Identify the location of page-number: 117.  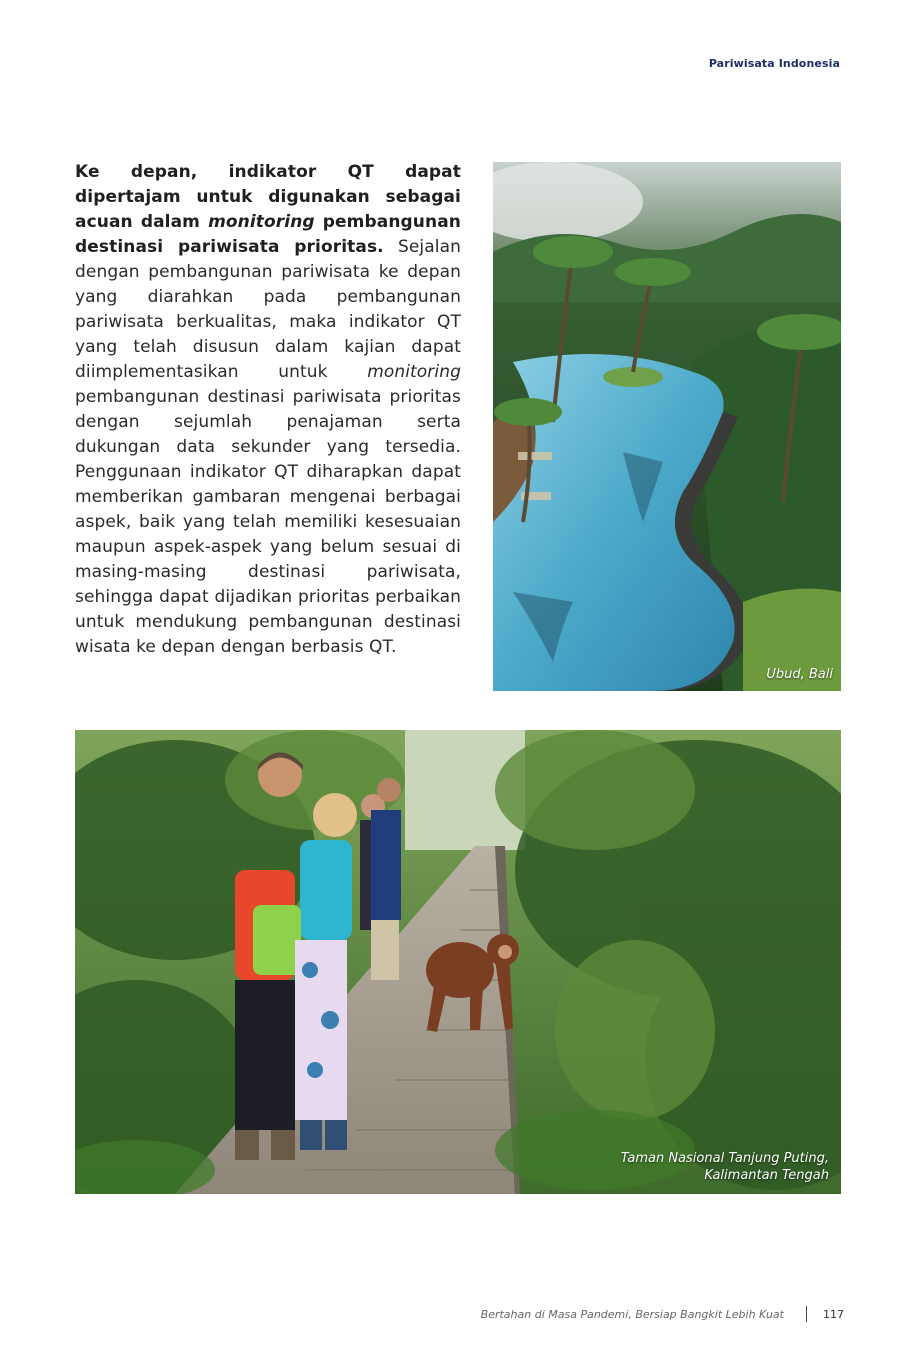
(833, 1314).